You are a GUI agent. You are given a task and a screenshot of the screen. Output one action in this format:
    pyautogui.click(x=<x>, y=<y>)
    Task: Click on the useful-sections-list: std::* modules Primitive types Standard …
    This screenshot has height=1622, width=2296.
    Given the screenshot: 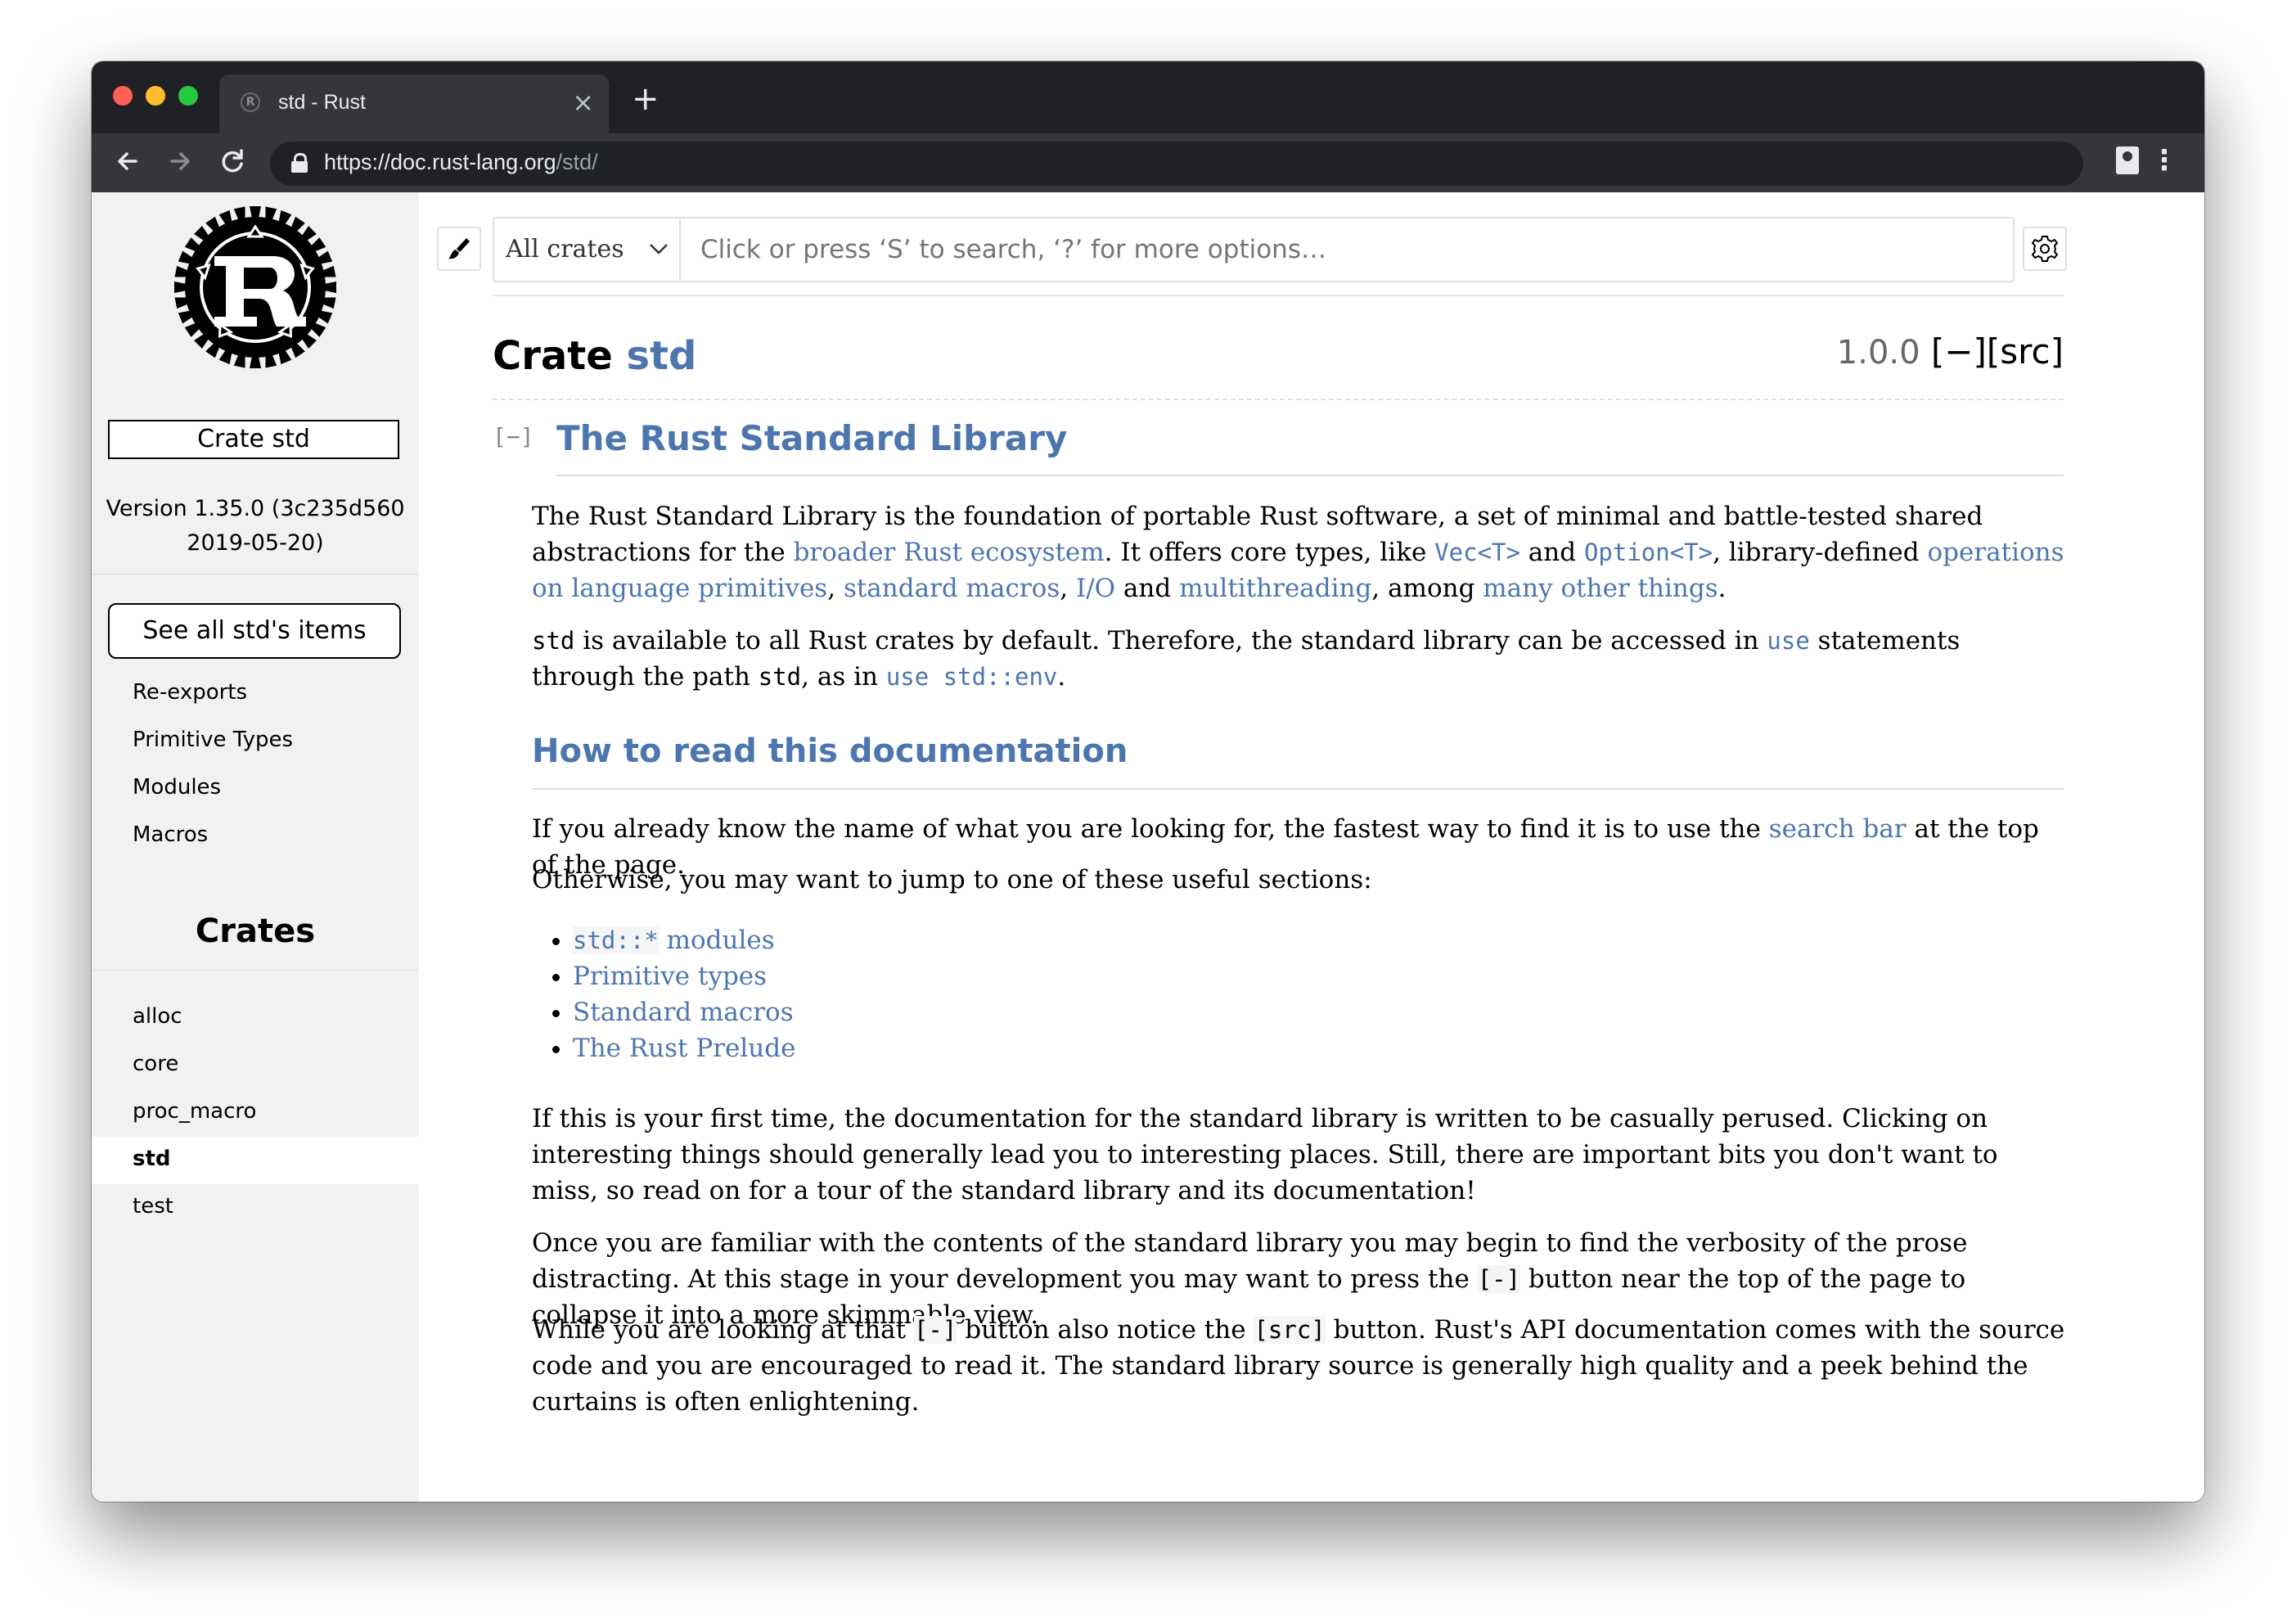 What is the action you would take?
    pyautogui.click(x=663, y=994)
    